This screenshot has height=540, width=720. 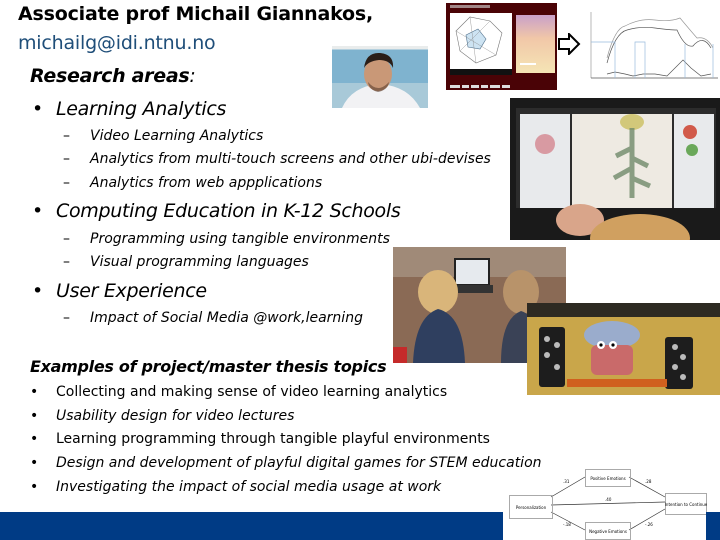 I want to click on research-area-learning-analytics: • Learning Analytics, so click(x=129, y=109).